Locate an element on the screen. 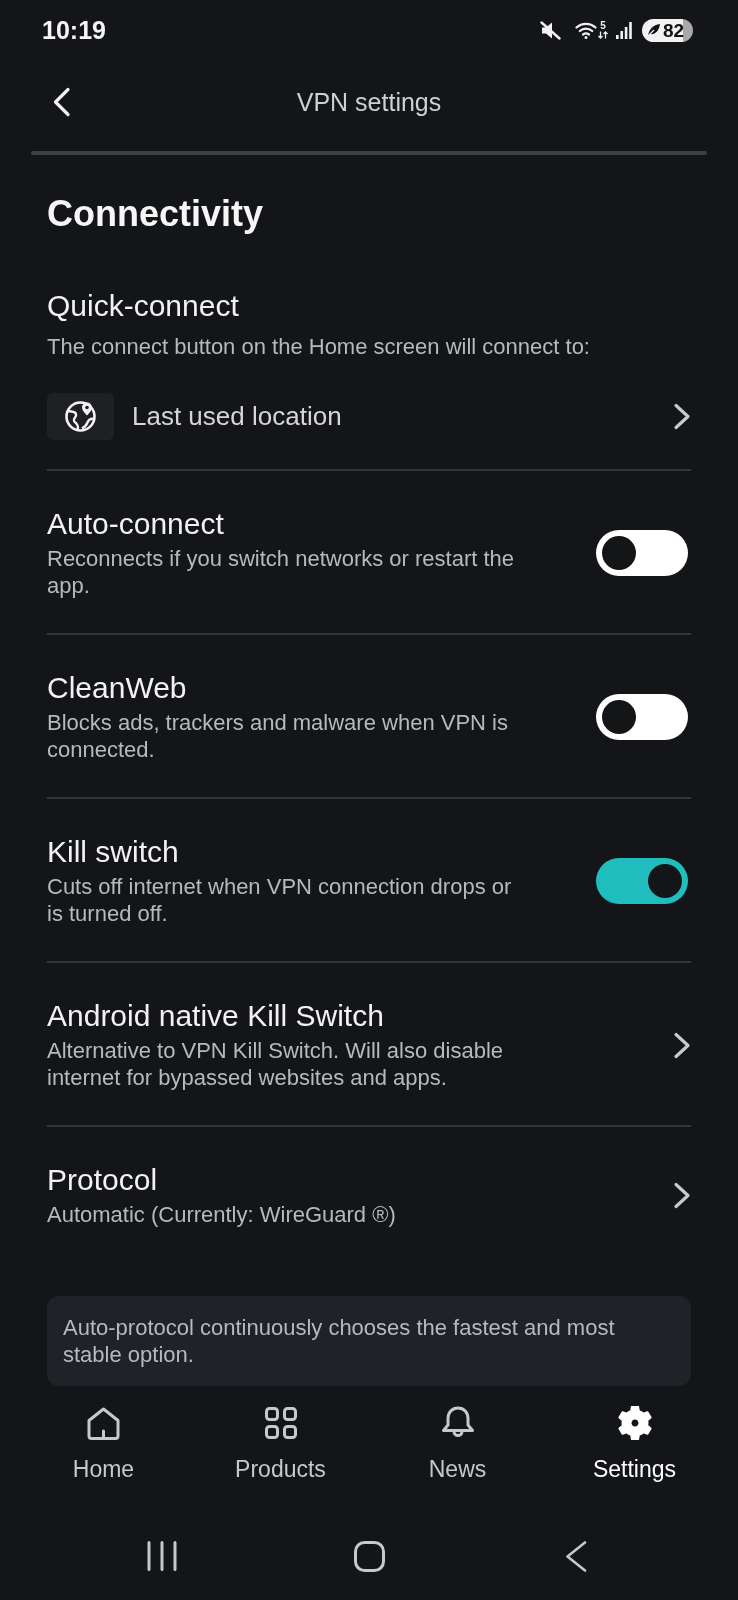 The image size is (738, 1600). setting-title: Android native Kill Switch is located at coordinates (216, 1016).